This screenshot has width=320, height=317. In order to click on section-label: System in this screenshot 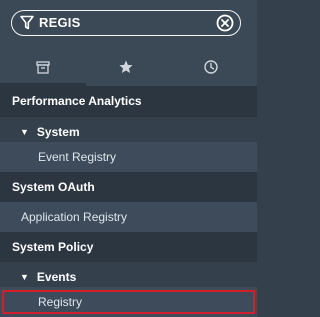, I will do `click(58, 132)`.